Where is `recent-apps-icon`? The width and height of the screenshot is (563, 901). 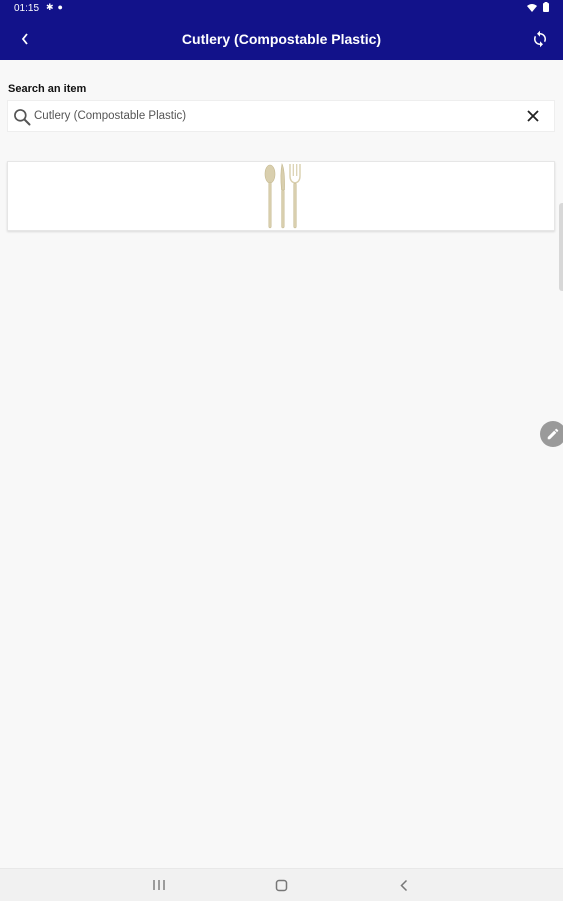 recent-apps-icon is located at coordinates (159, 885).